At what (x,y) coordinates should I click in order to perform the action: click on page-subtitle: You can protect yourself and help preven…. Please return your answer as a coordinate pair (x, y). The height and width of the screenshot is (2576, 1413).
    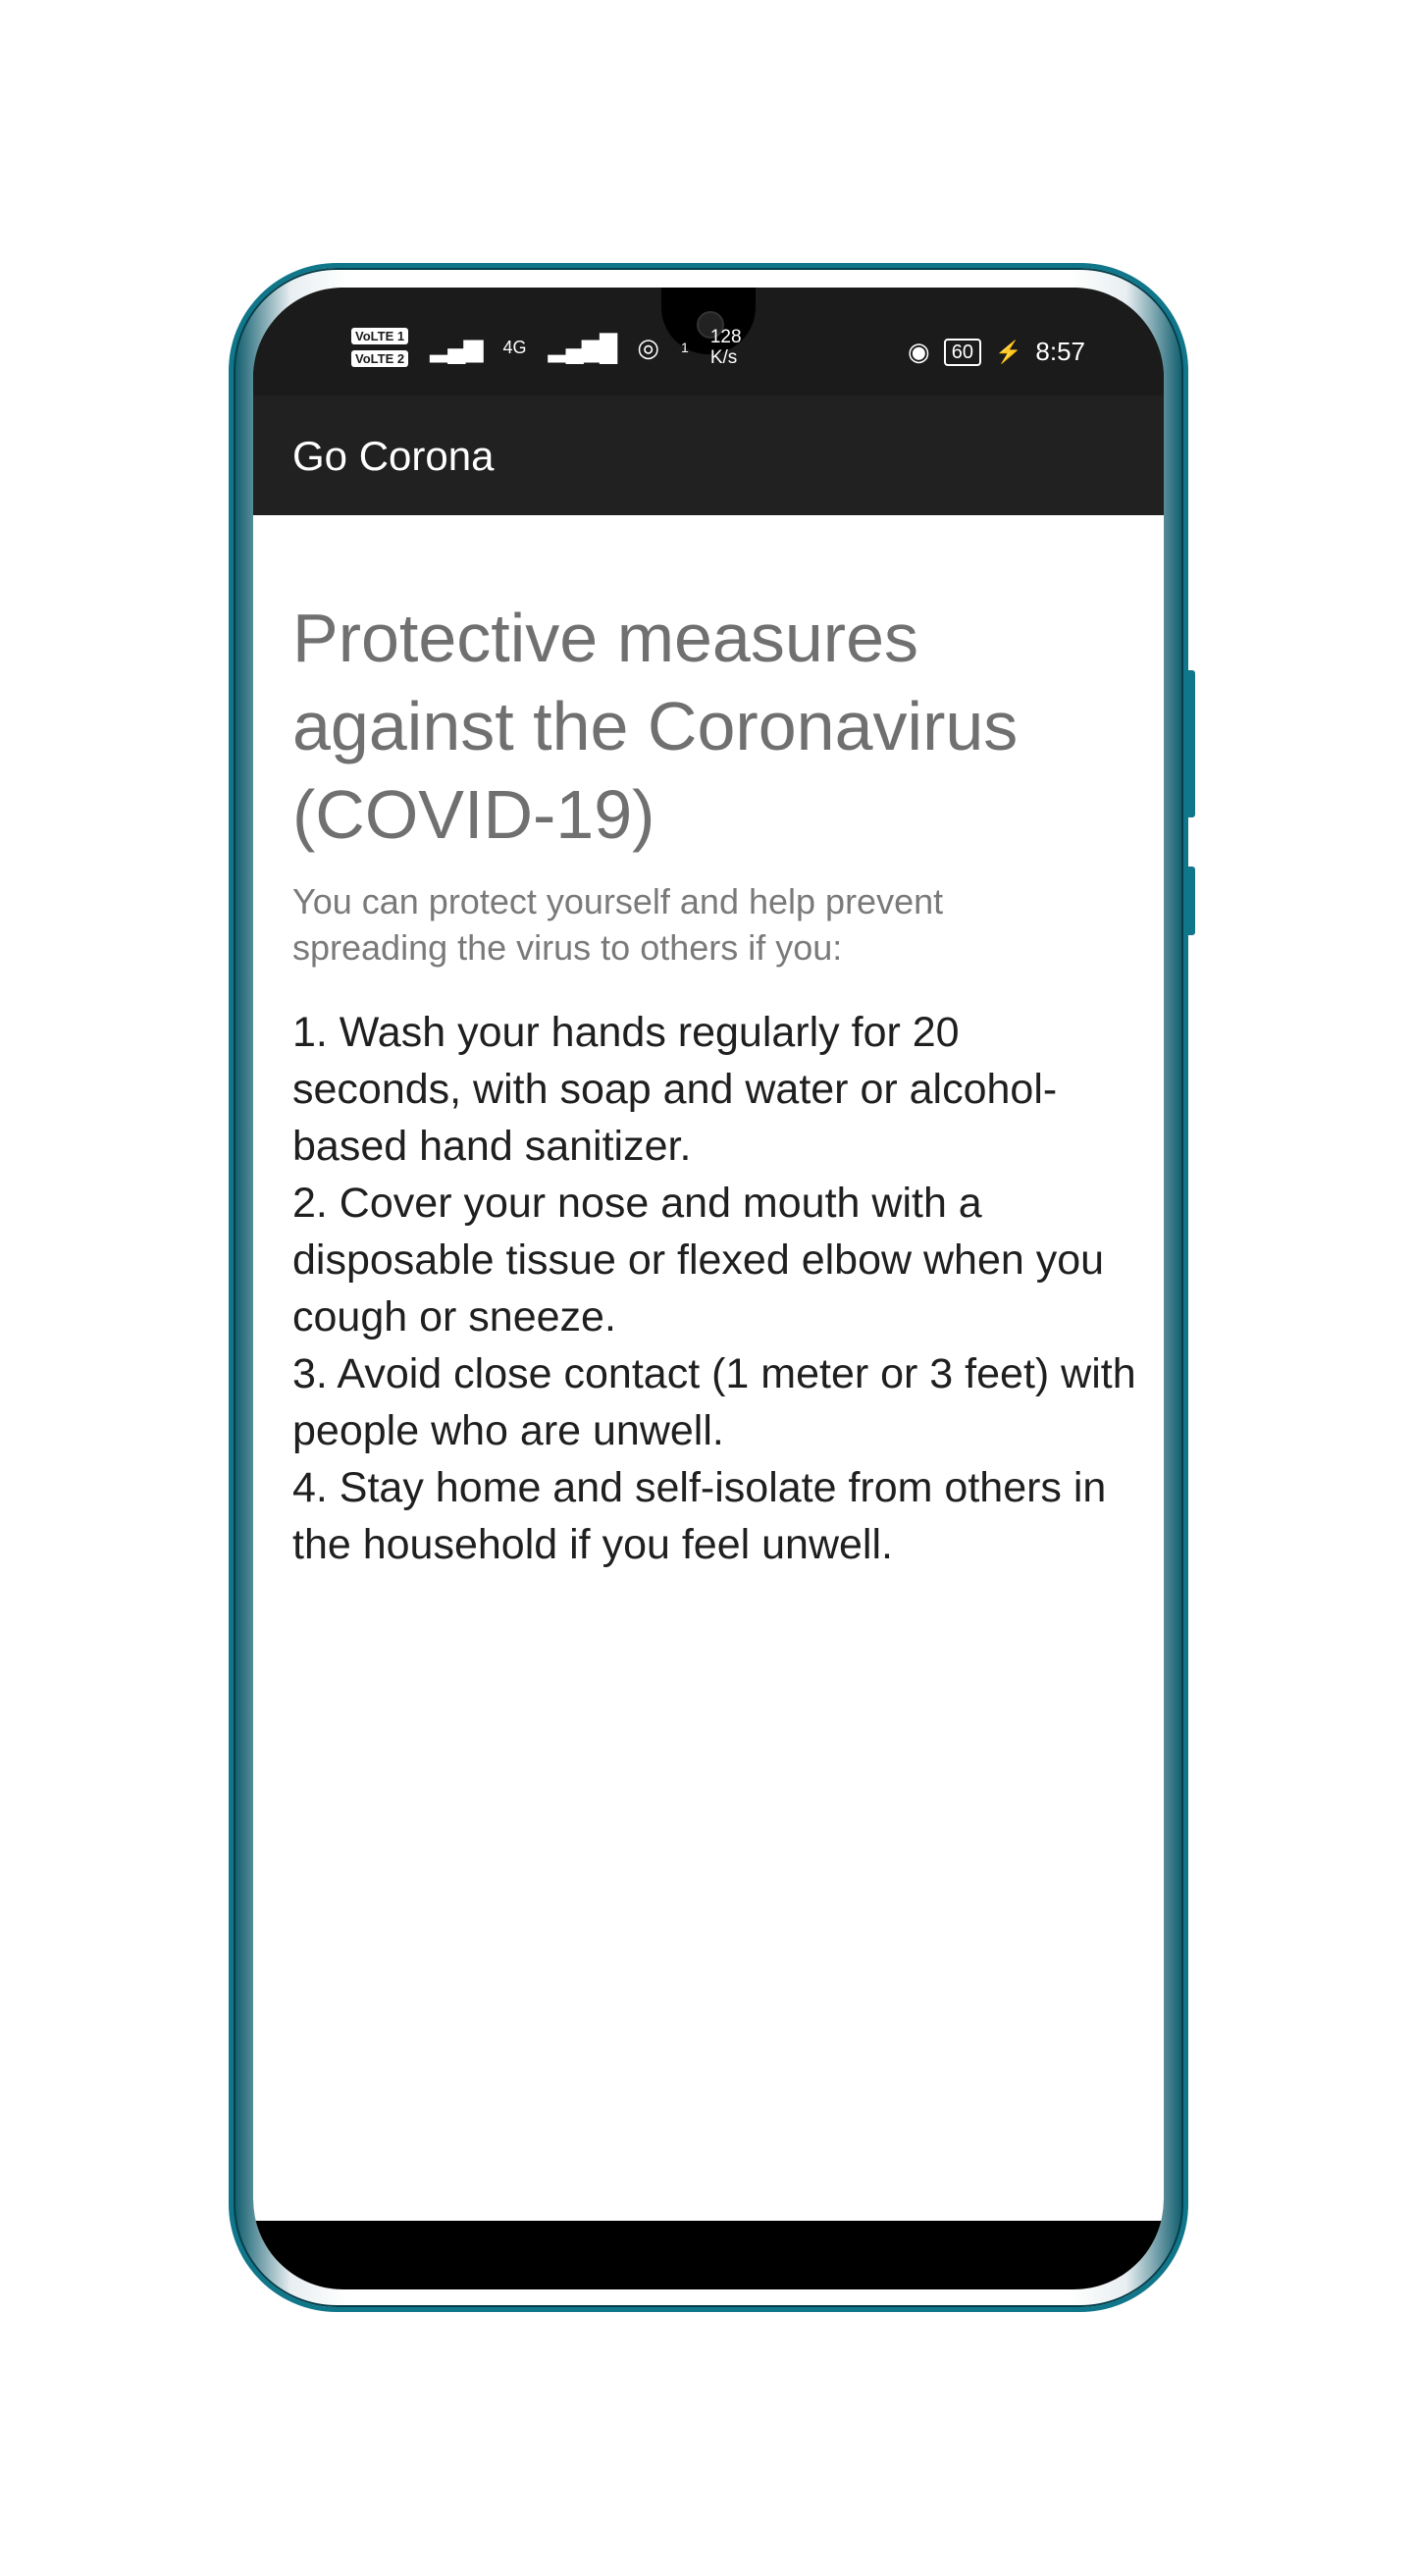
    Looking at the image, I should click on (618, 924).